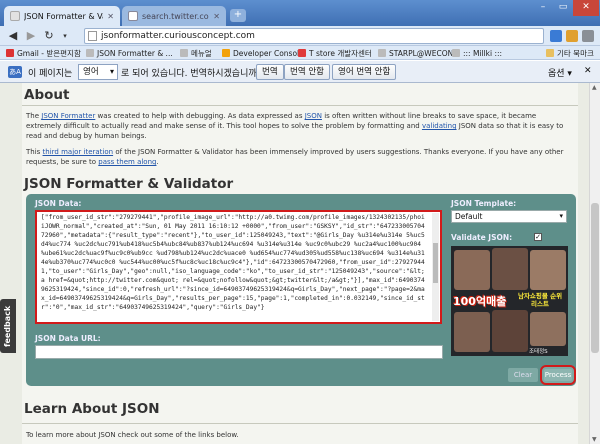 The width and height of the screenshot is (600, 444). What do you see at coordinates (15, 72) in the screenshot?
I see `translate-icon: あA` at bounding box center [15, 72].